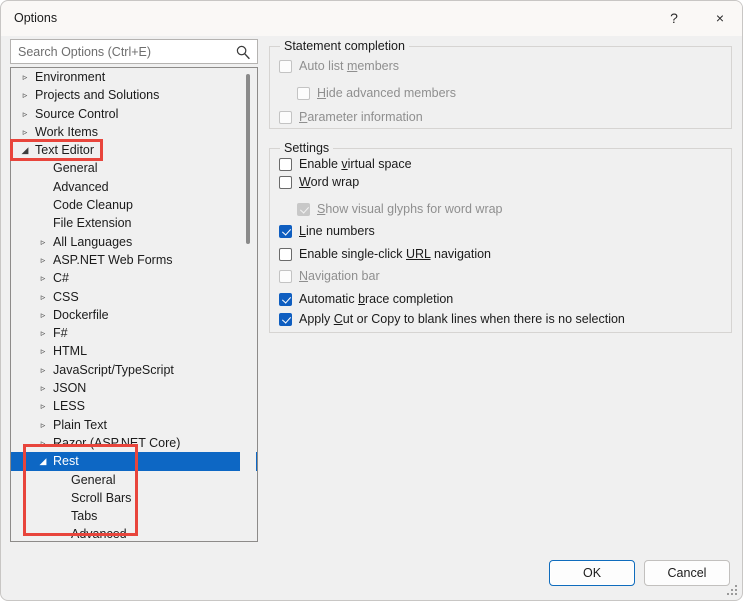 The height and width of the screenshot is (601, 743). What do you see at coordinates (134, 461) in the screenshot?
I see `tree-node-rest: ◢ Rest` at bounding box center [134, 461].